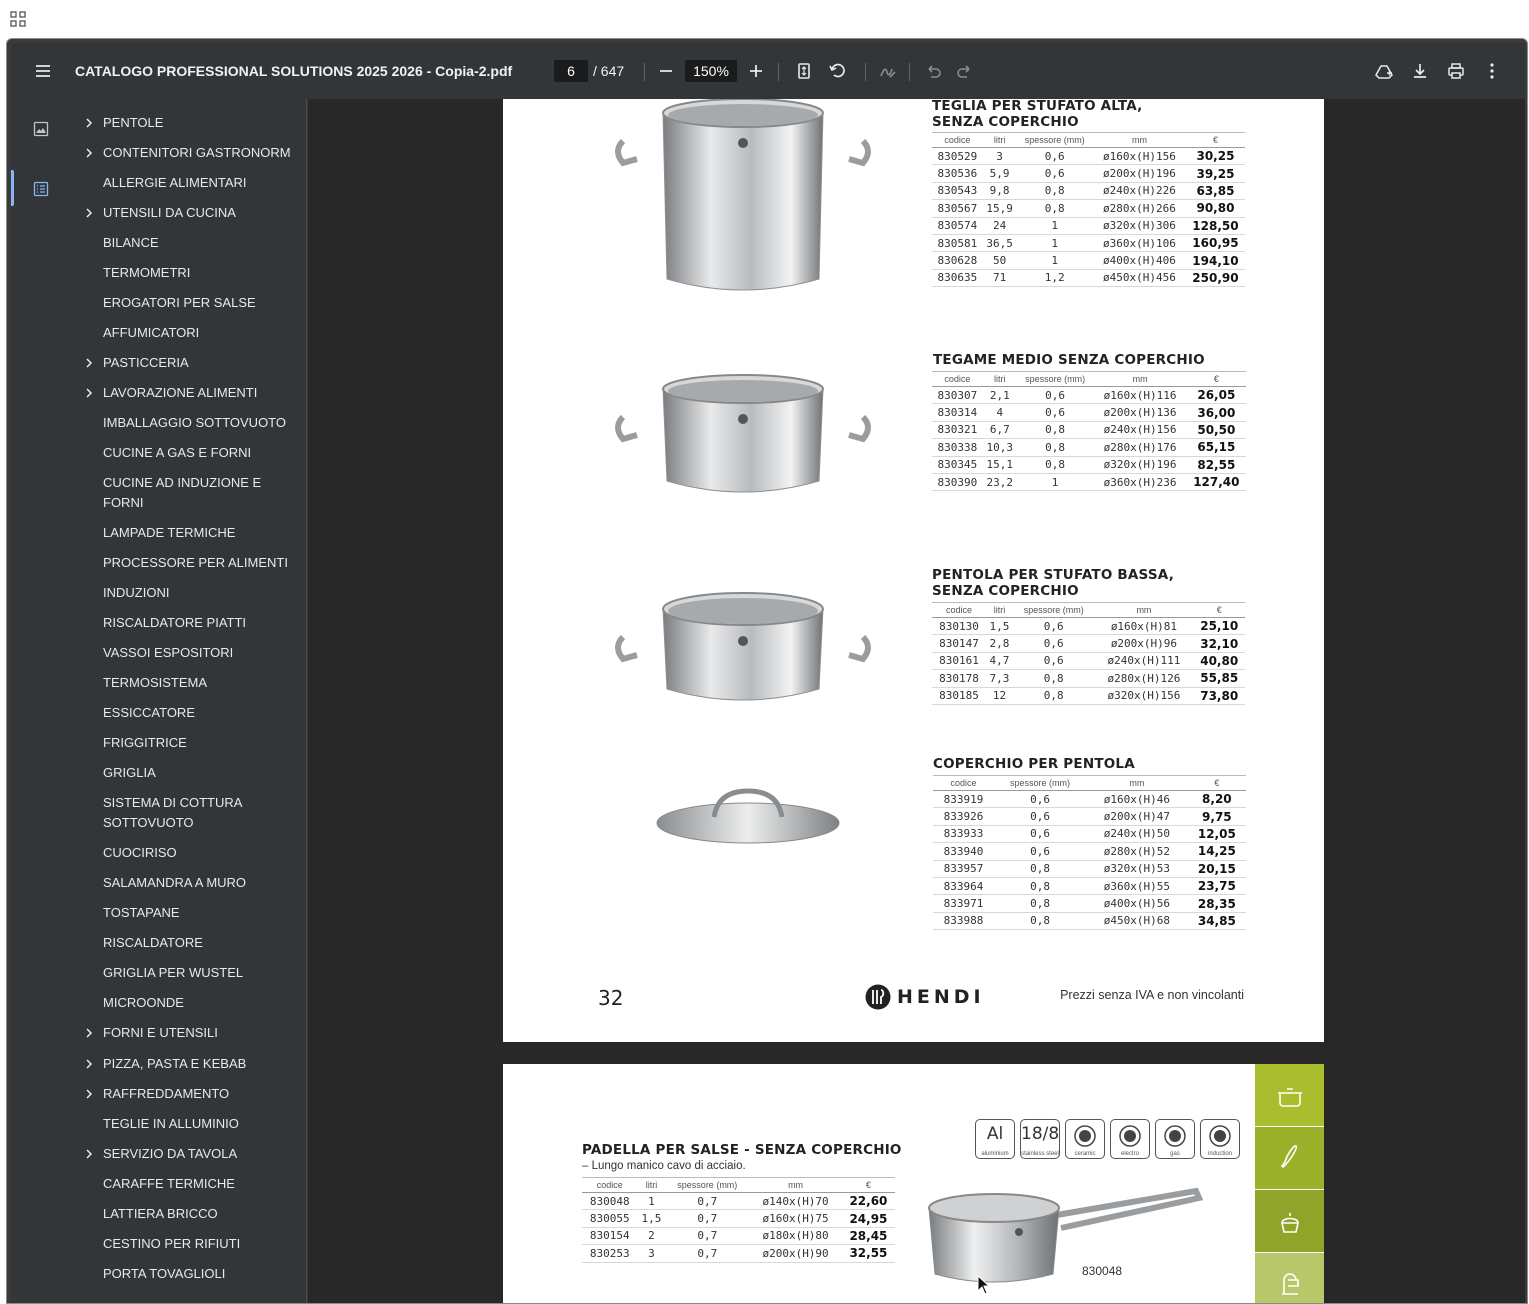 Image resolution: width=1529 pixels, height=1304 pixels. I want to click on table-cell: ø280x(H)52, so click(1137, 851).